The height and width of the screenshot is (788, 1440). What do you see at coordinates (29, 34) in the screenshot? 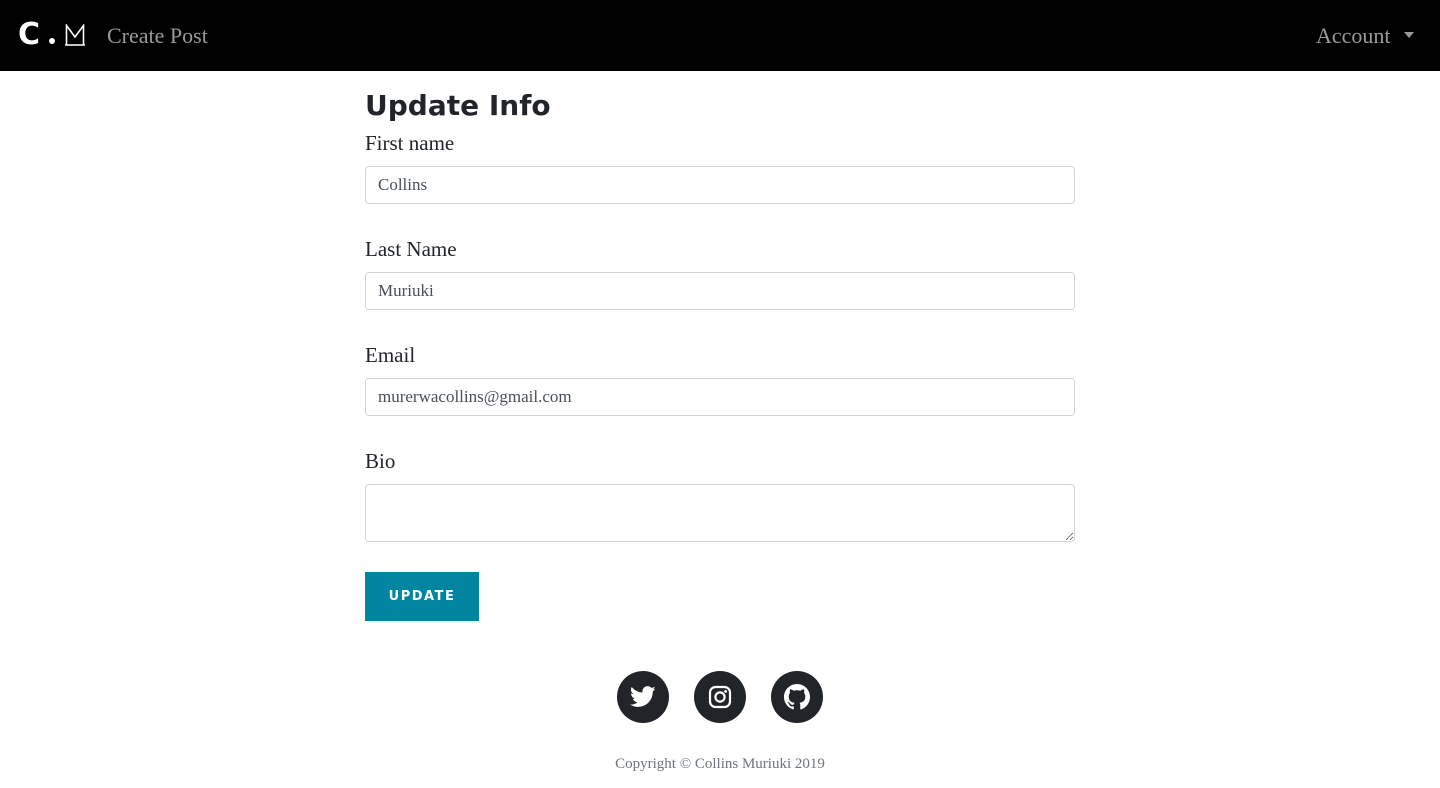
I see `brand-letter: C` at bounding box center [29, 34].